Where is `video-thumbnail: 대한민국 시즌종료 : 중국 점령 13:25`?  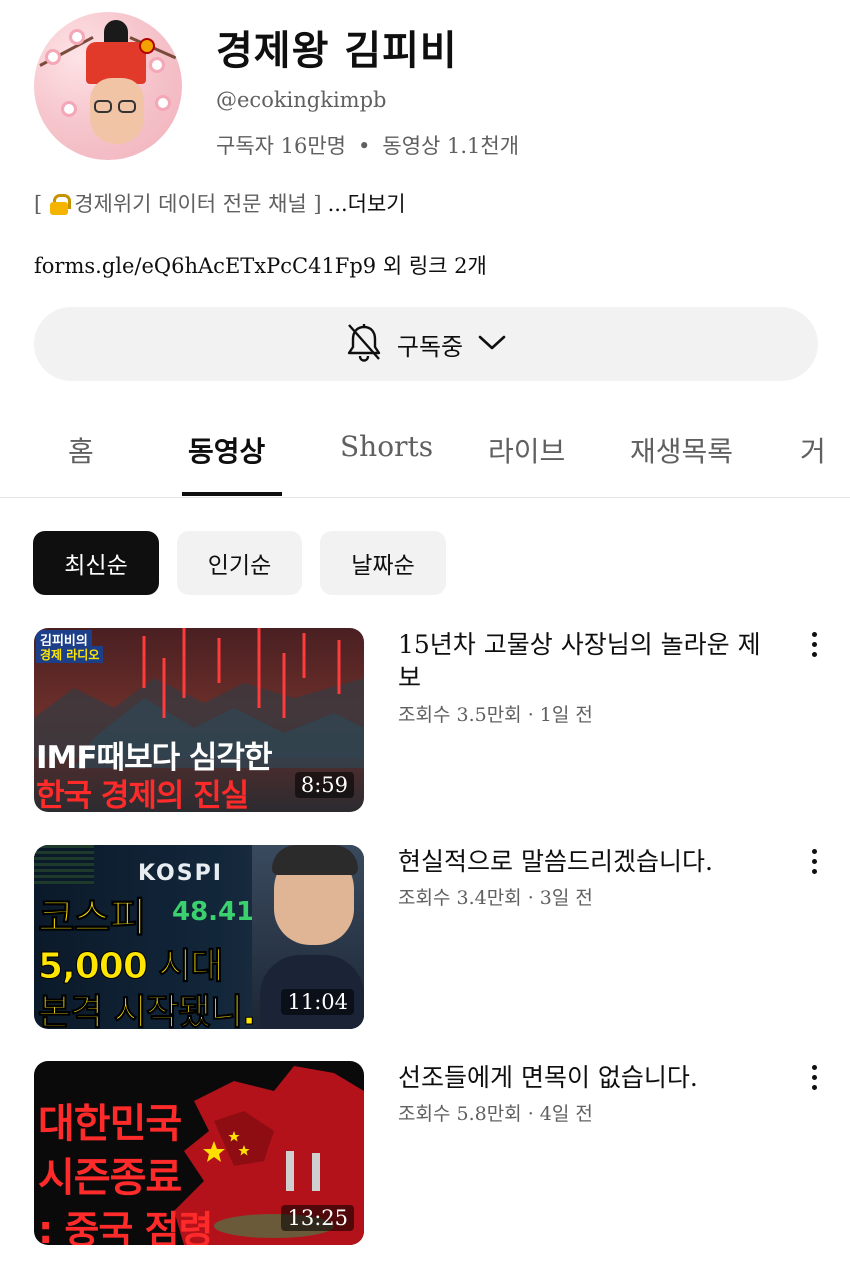
video-thumbnail: 대한민국 시즌종료 : 중국 점령 13:25 is located at coordinates (199, 1153).